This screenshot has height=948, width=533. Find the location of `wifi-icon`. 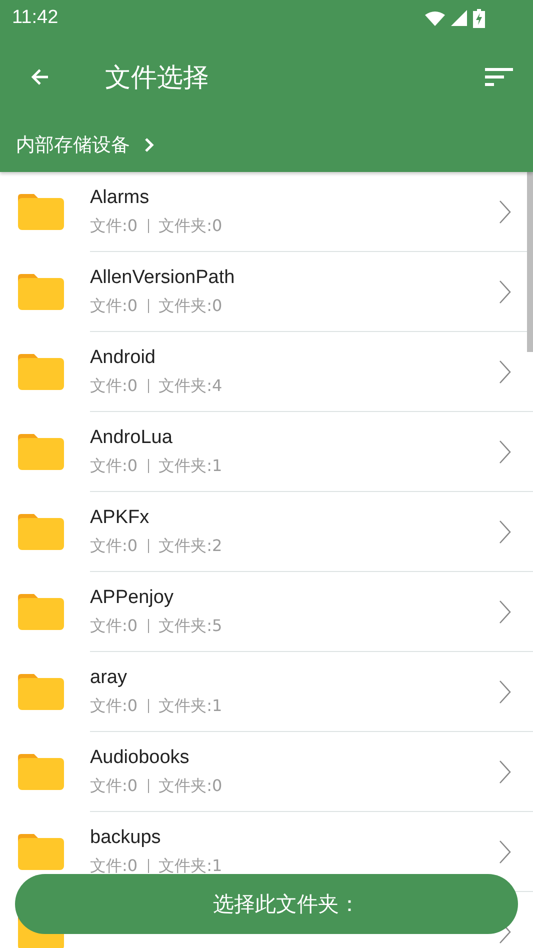

wifi-icon is located at coordinates (435, 18).